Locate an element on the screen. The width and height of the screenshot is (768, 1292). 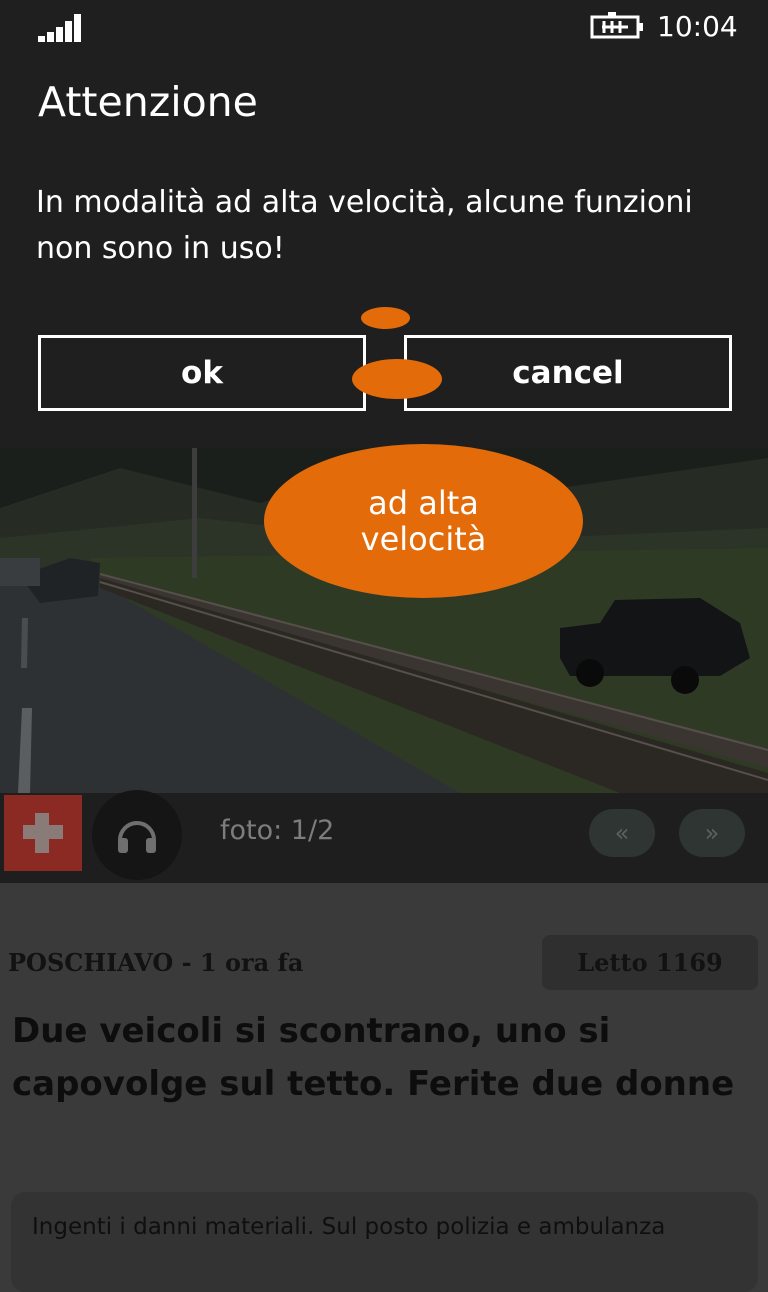
headphones-button is located at coordinates (137, 835).